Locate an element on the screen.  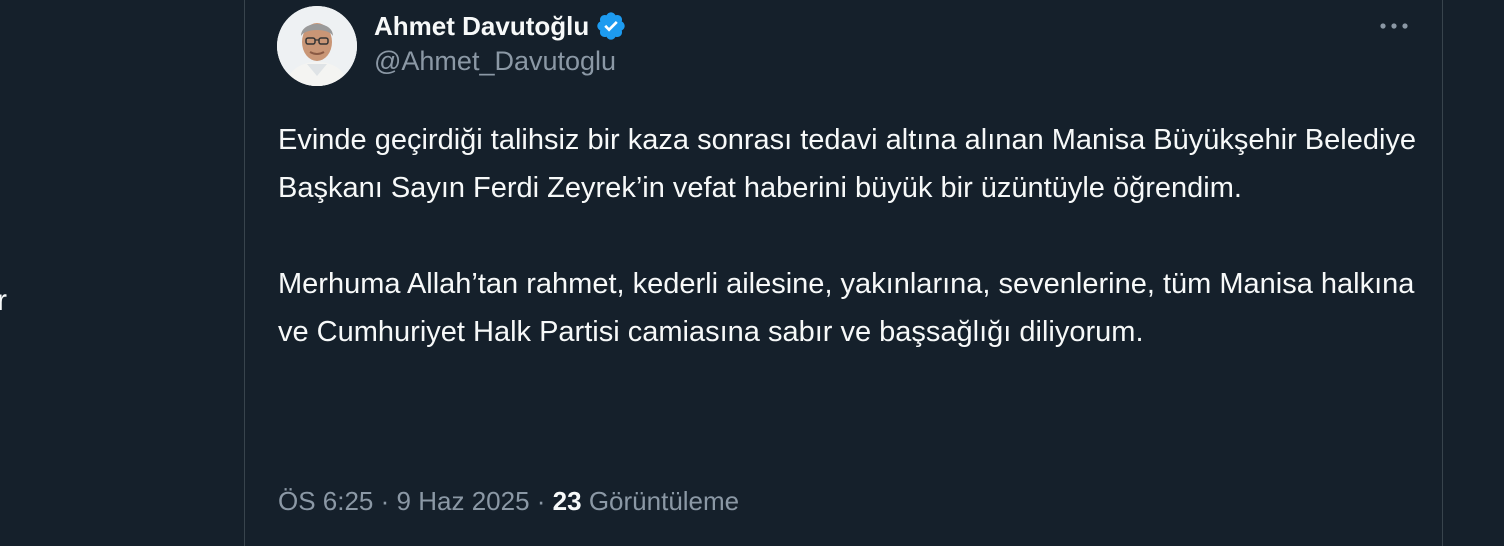
verified-badge-icon is located at coordinates (611, 26).